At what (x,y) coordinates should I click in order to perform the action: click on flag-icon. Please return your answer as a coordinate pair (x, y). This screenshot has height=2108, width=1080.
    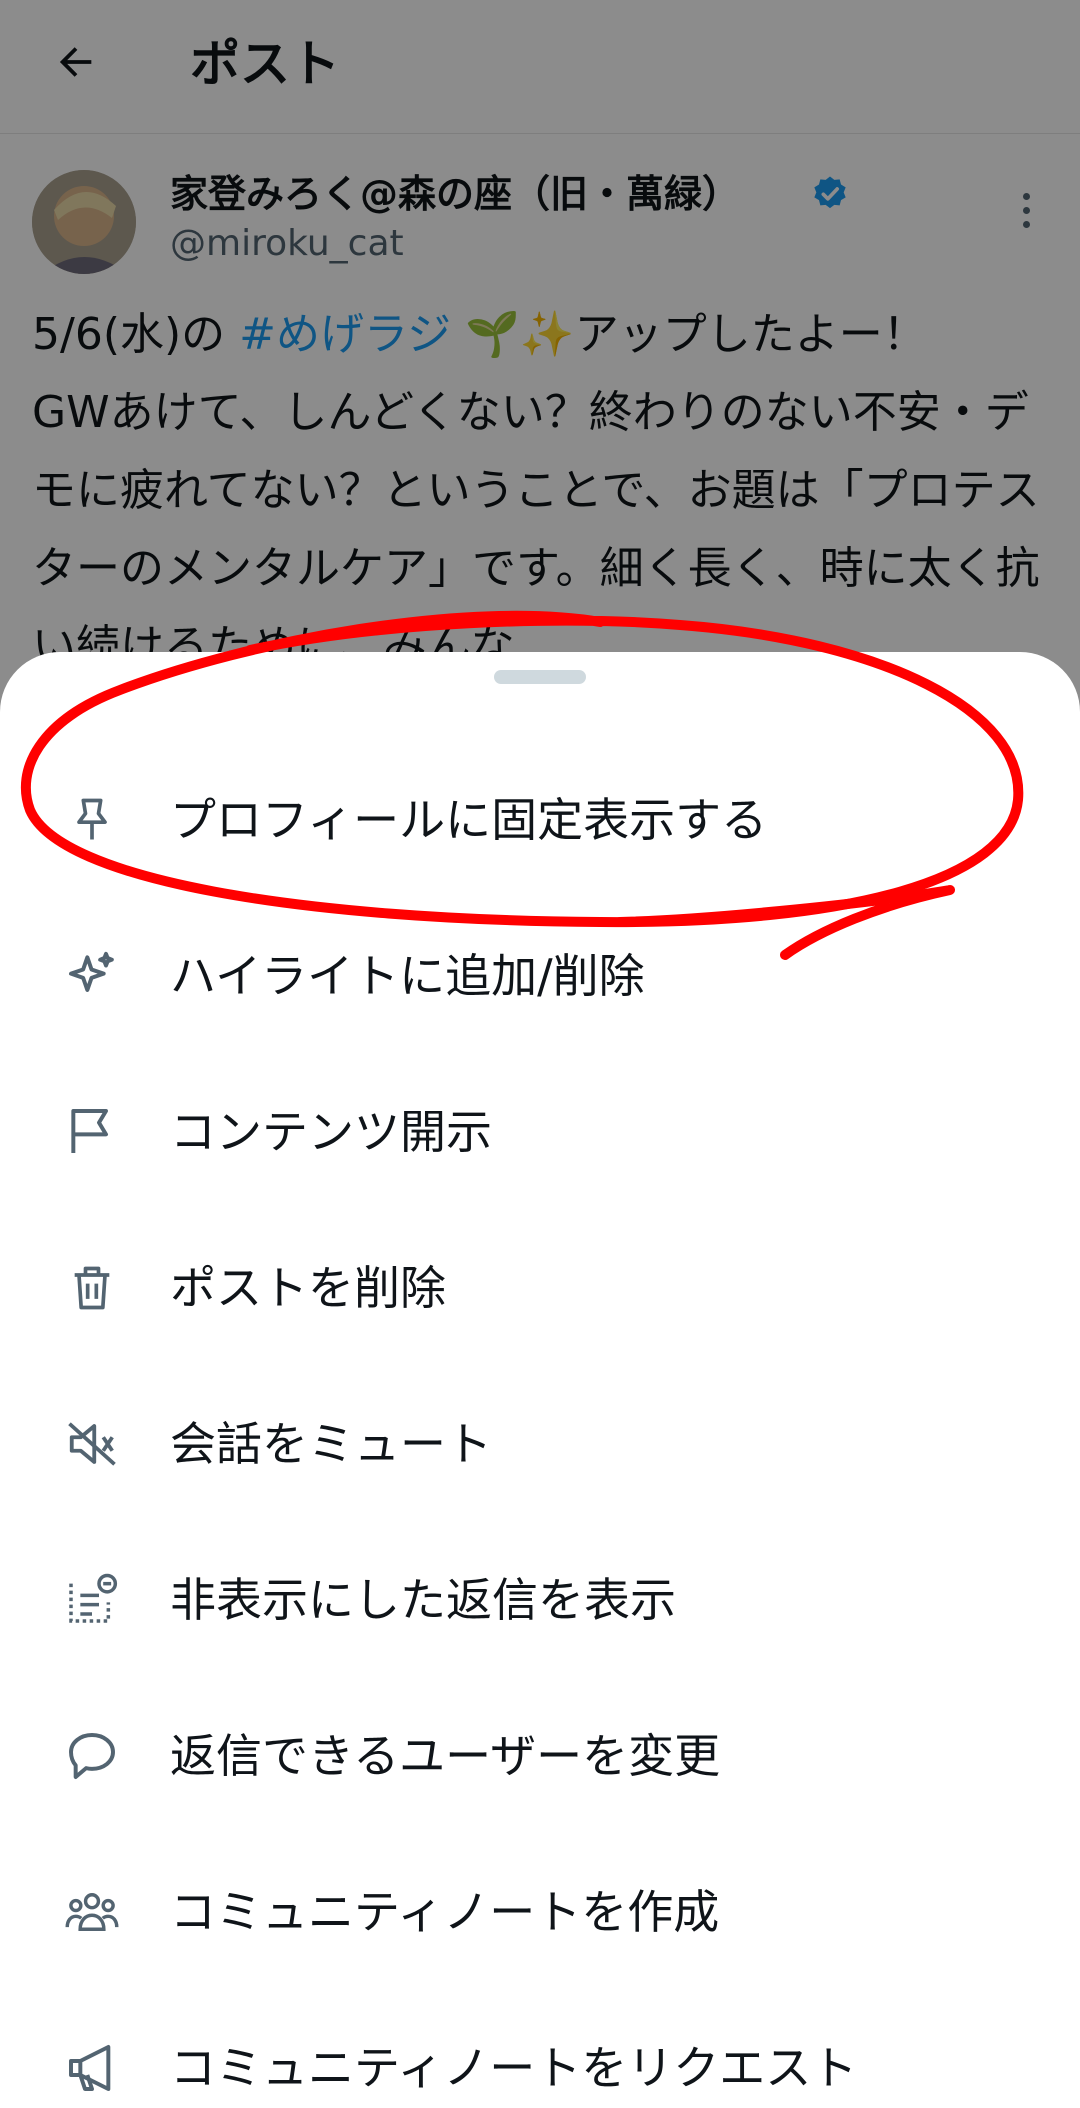
    Looking at the image, I should click on (92, 1132).